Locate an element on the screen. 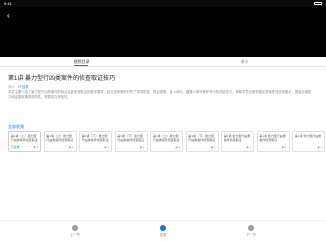 The width and height of the screenshot is (326, 241). meta-count: 1个目录 is located at coordinates (23, 87).